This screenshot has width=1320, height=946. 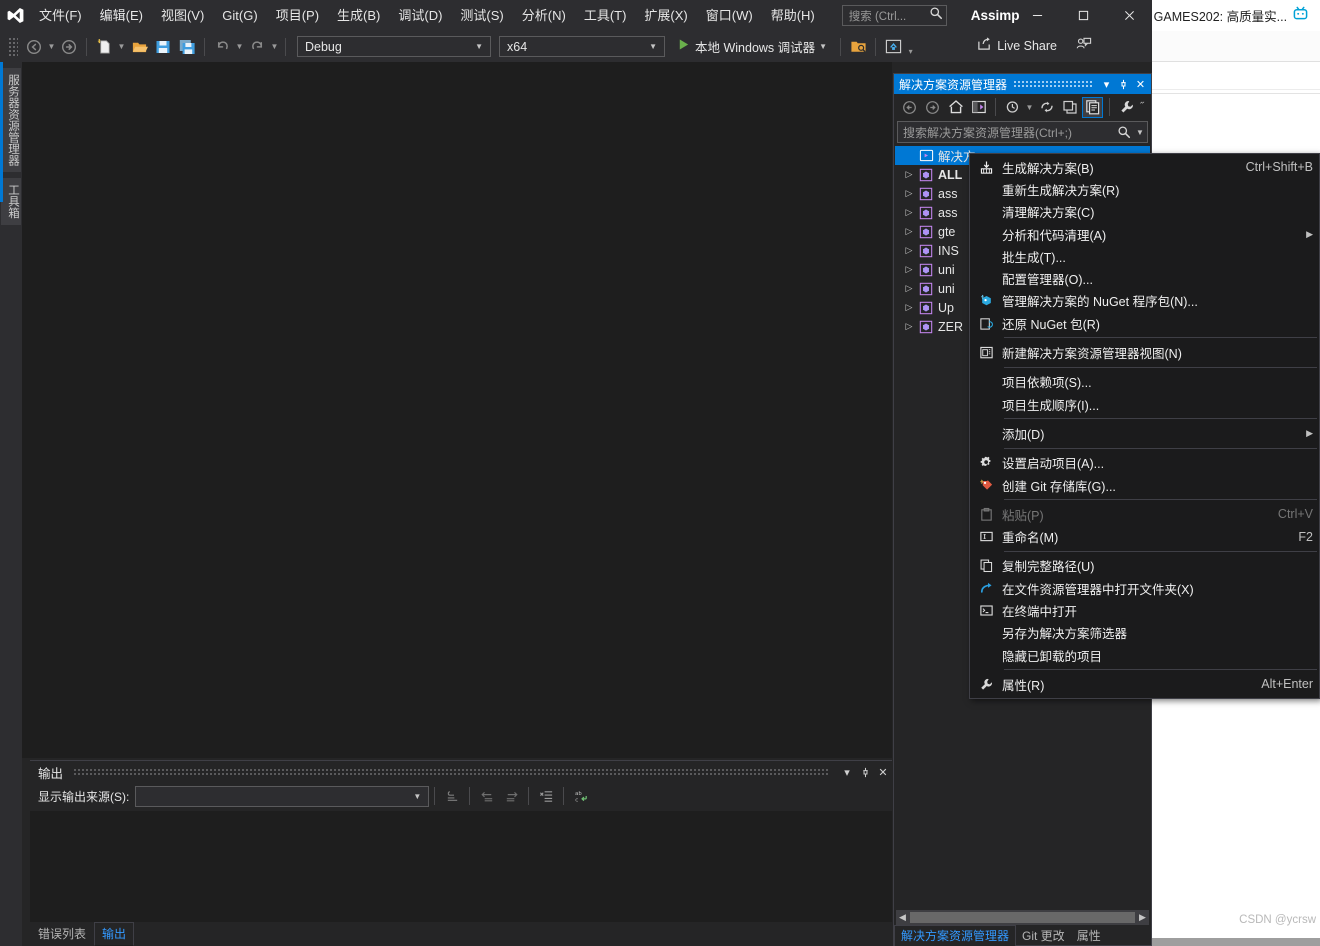 I want to click on live-visual-tree-icon, so click(x=893, y=47).